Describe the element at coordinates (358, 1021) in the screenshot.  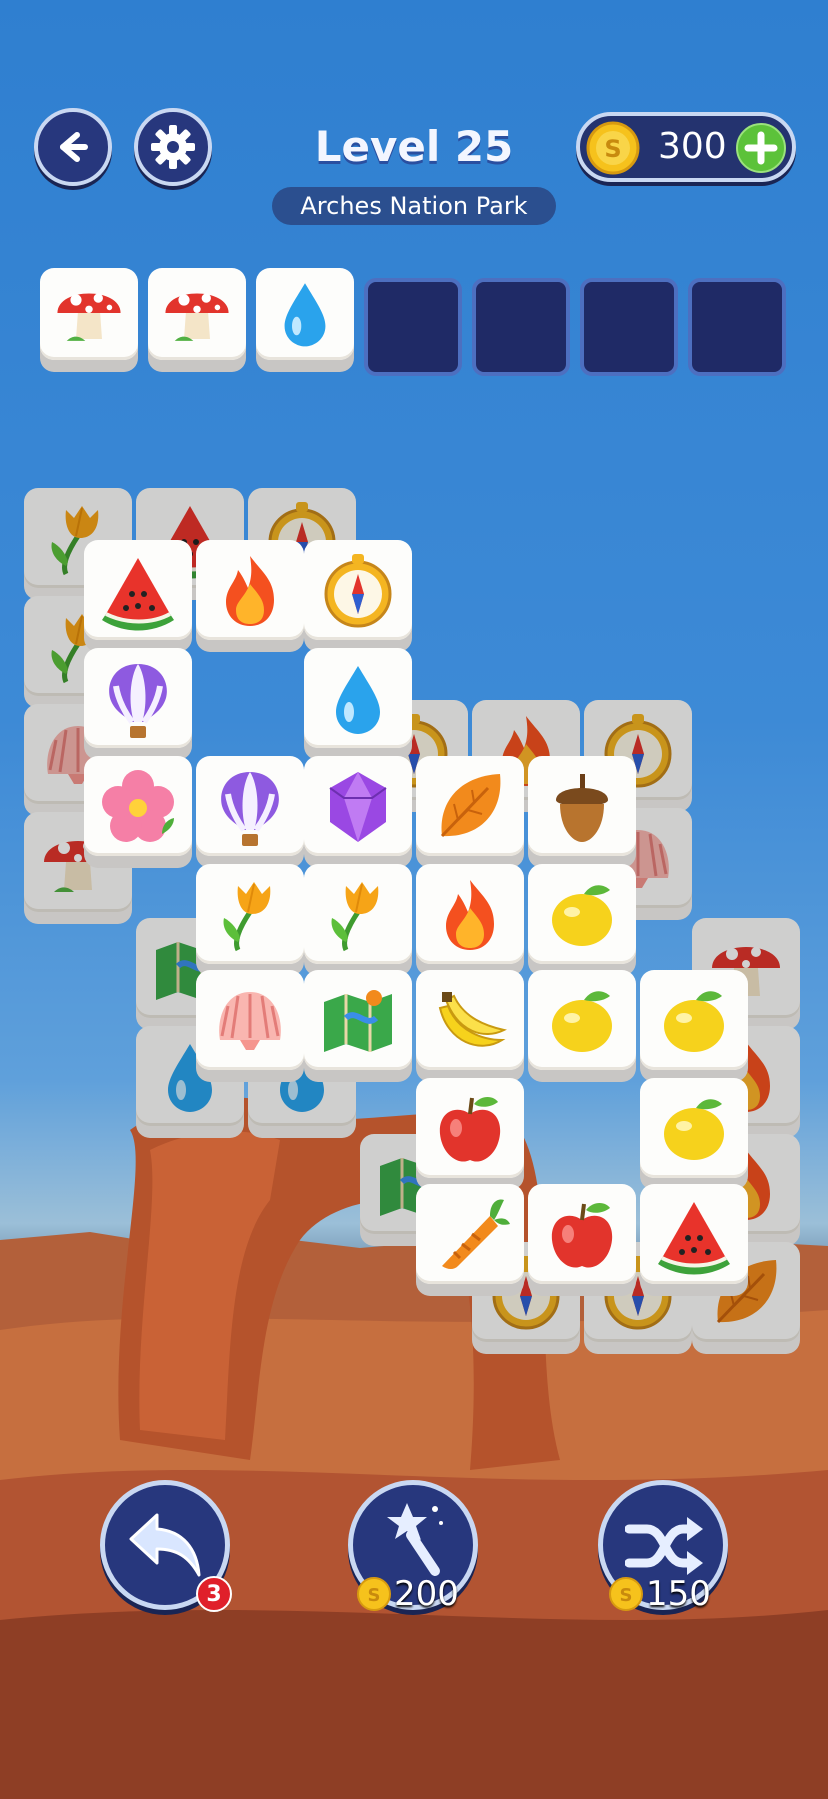
I see `map-icon` at that location.